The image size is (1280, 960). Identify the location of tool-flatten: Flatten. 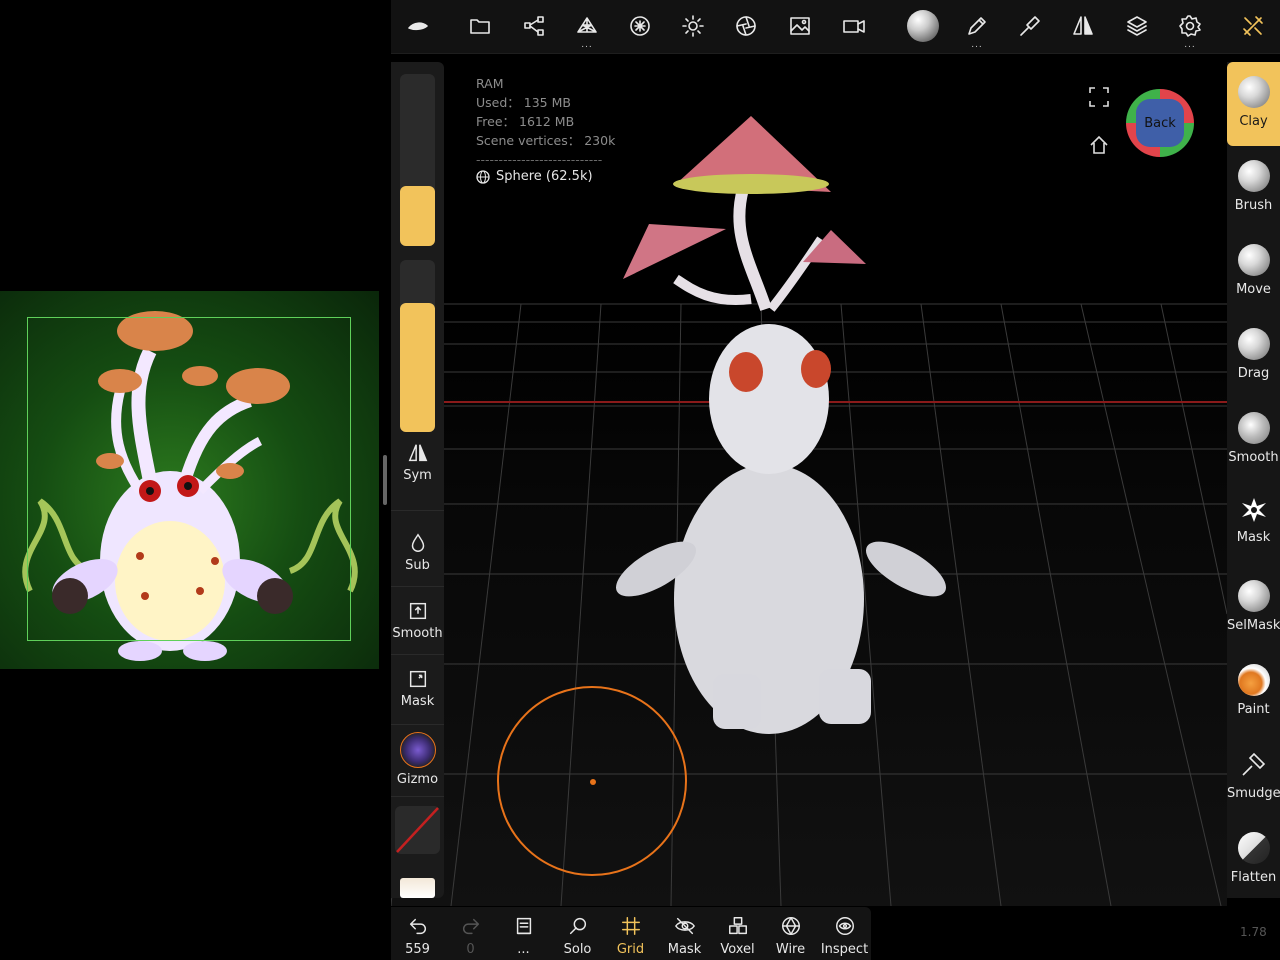
(1253, 860).